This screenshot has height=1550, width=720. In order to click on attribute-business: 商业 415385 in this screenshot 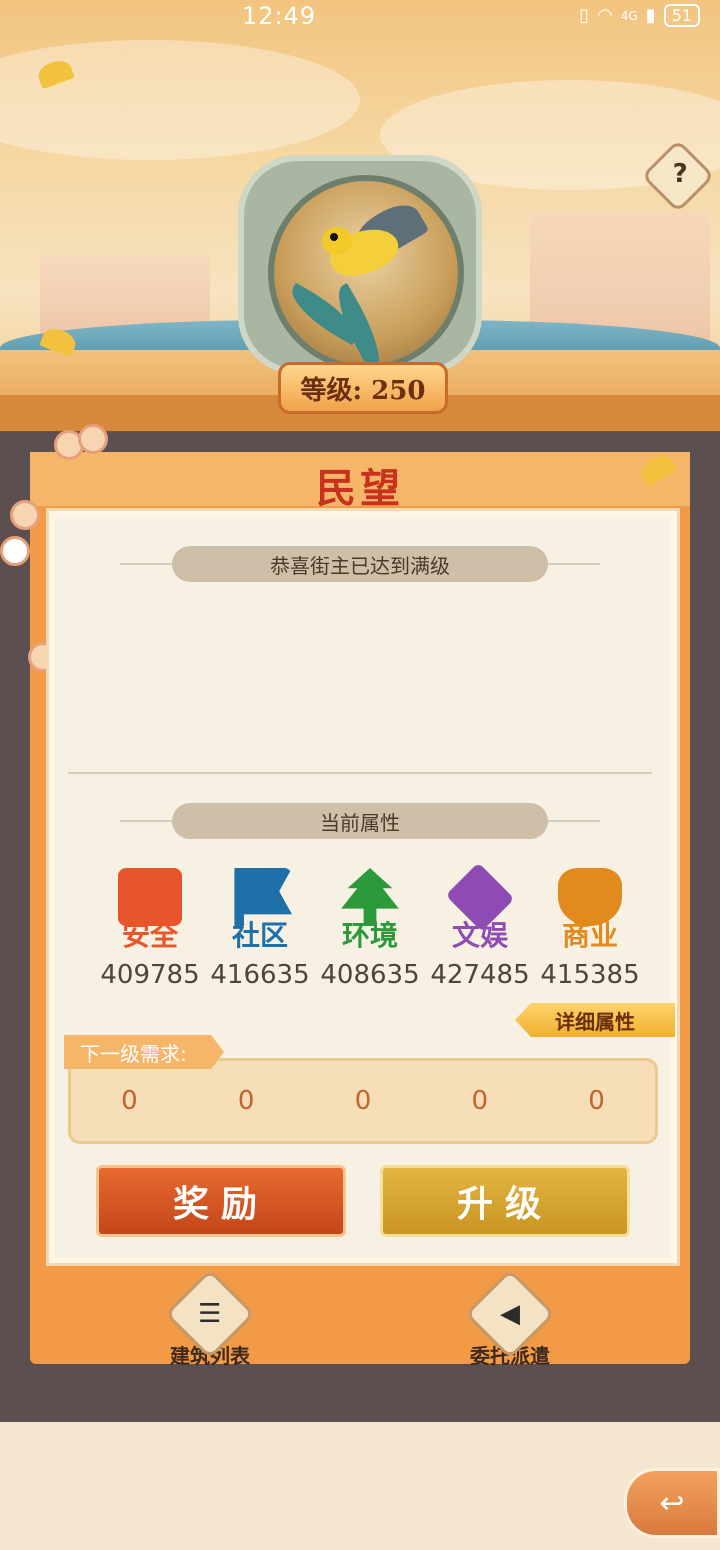, I will do `click(590, 929)`.